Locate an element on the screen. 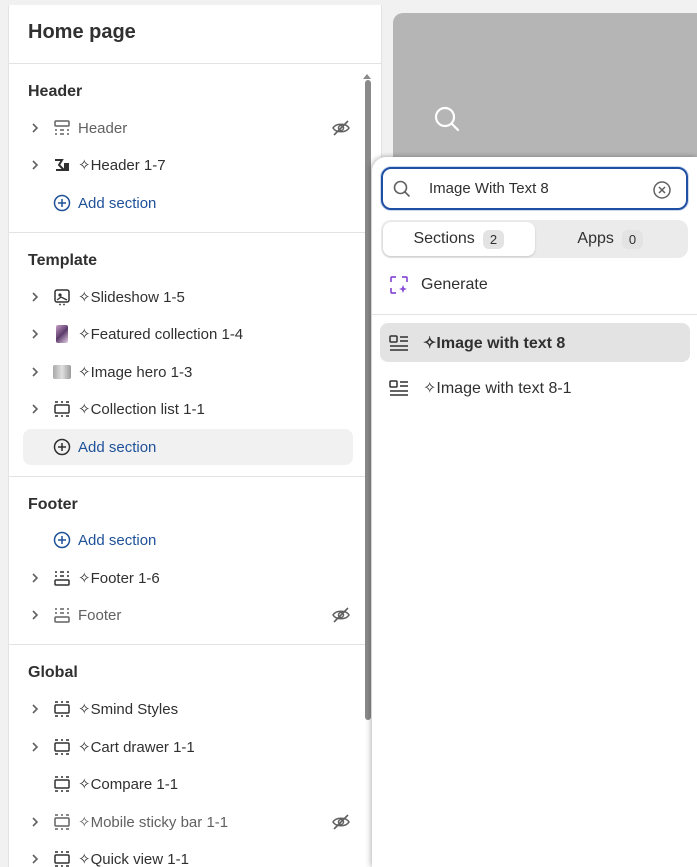 The image size is (697, 867). section-row-footer: Footer is located at coordinates (188, 615).